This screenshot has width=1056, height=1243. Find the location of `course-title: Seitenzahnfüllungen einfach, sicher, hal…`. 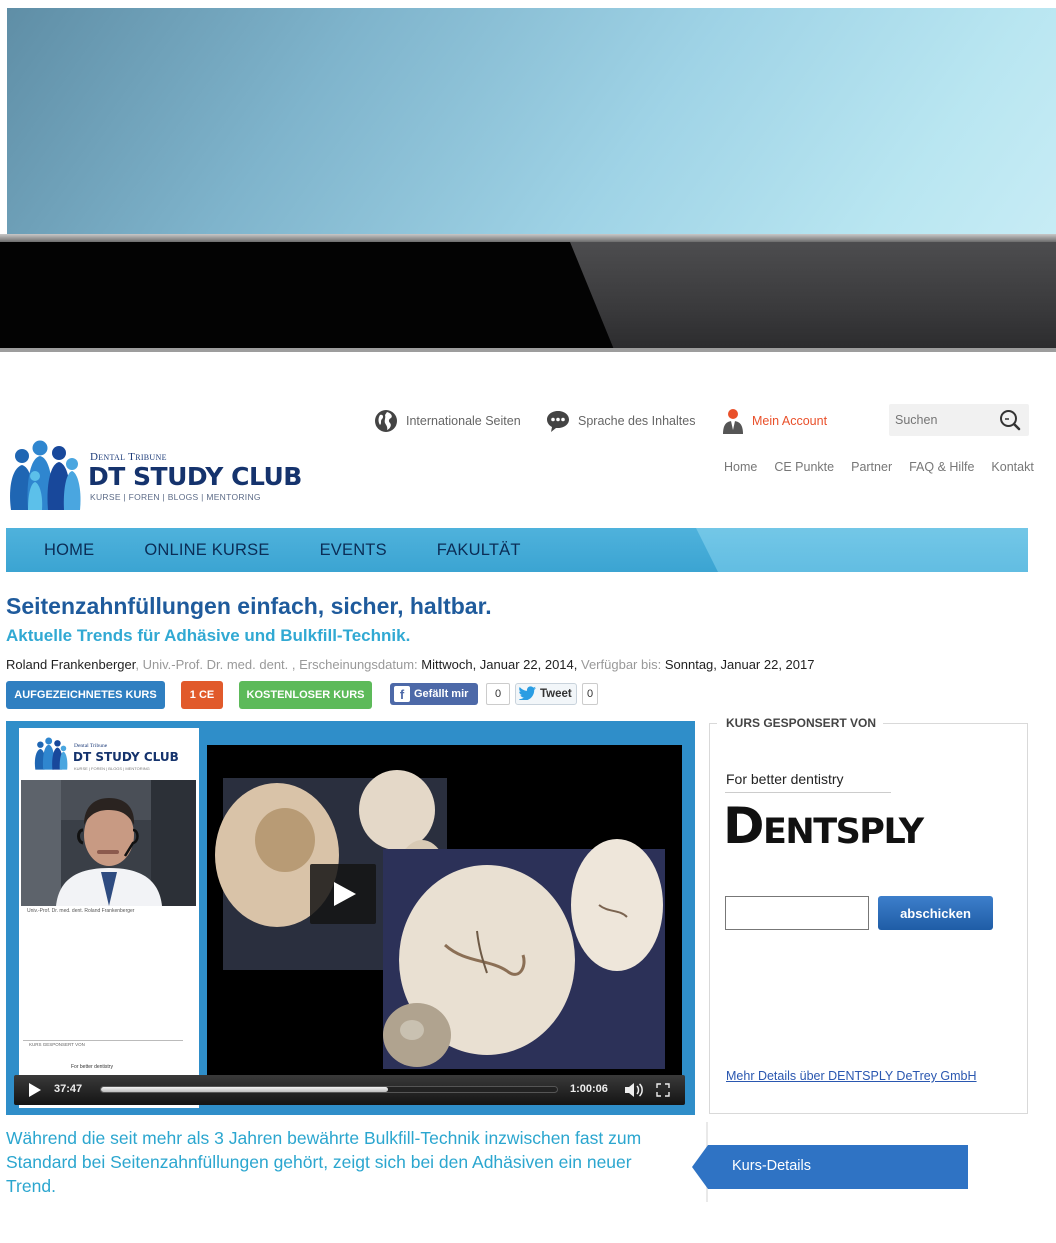

course-title: Seitenzahnfüllungen einfach, sicher, hal… is located at coordinates (249, 606).